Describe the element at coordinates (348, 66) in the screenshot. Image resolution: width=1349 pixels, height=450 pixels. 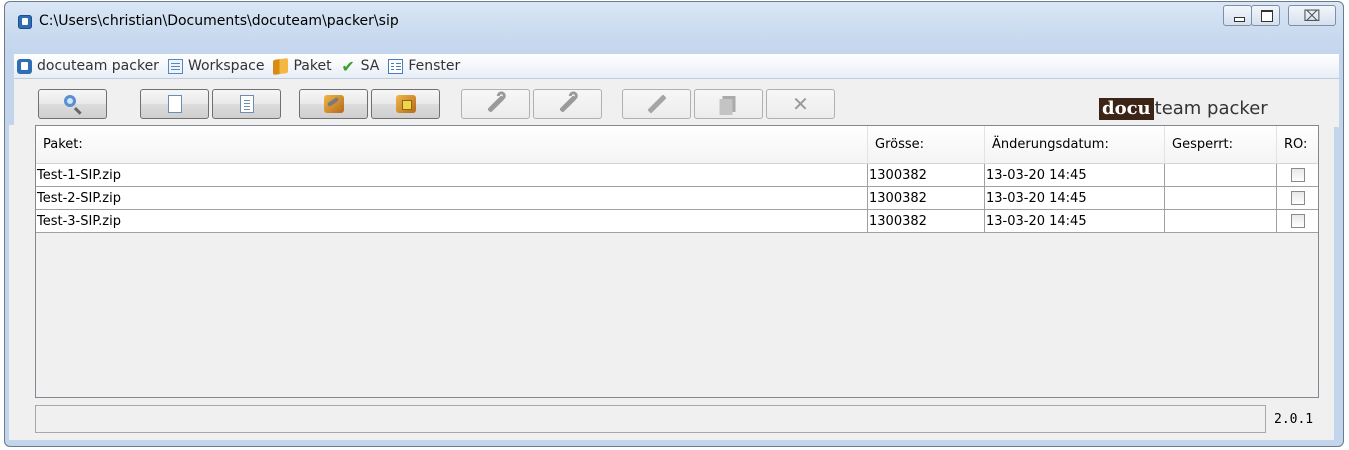
I see `checkmark-icon: ✔` at that location.